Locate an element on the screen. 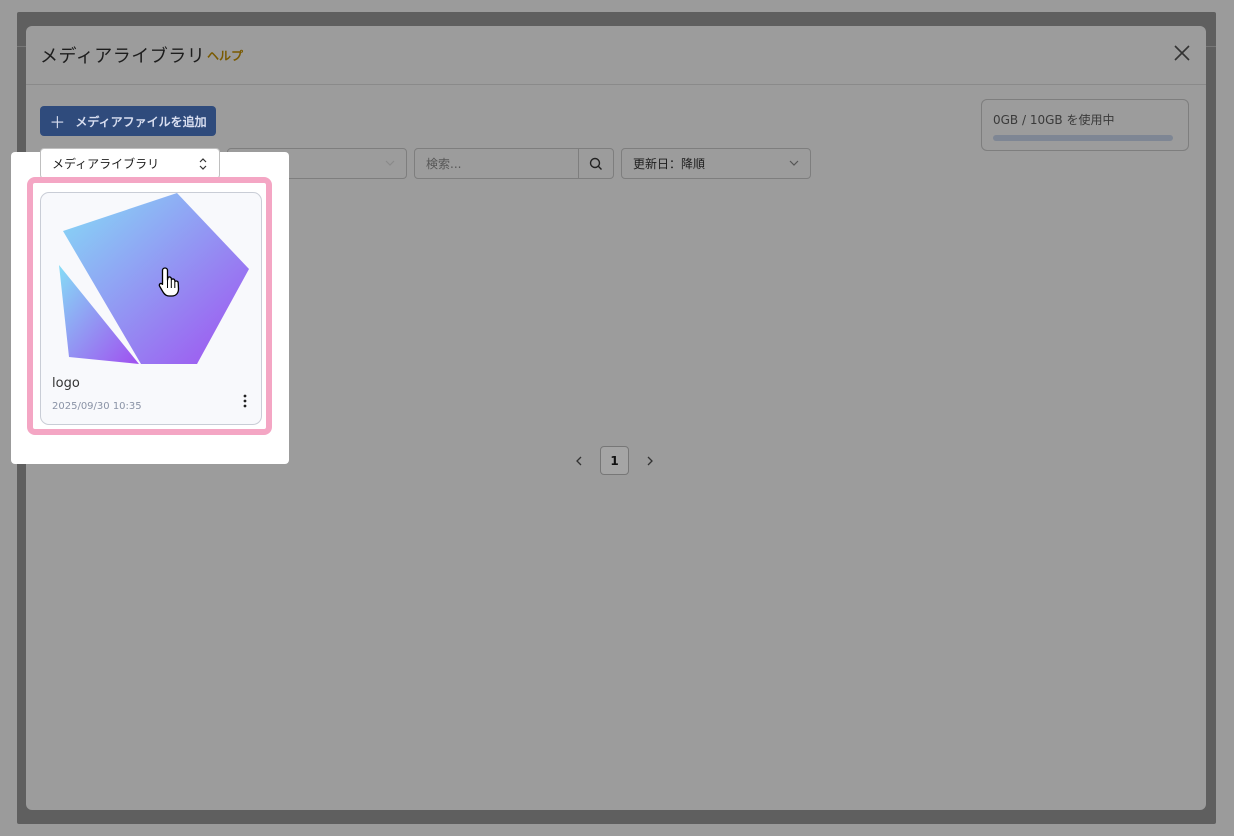 The image size is (1234, 836). storage-usage-label: 0GB / 10GB を使用中 is located at coordinates (1054, 120).